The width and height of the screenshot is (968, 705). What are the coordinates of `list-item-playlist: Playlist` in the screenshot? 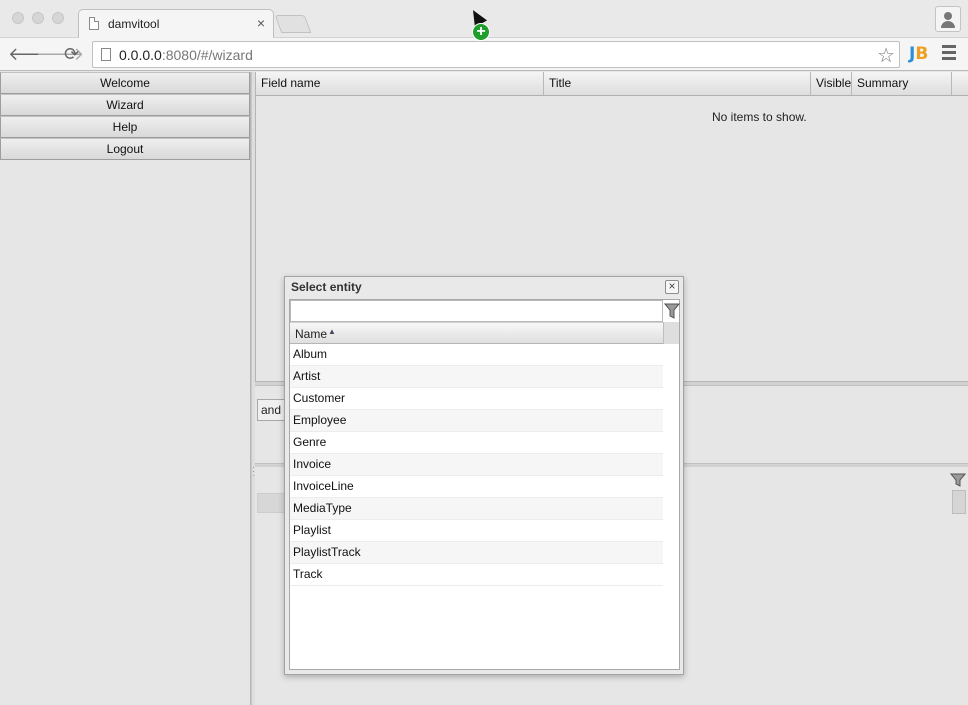 It's located at (476, 531).